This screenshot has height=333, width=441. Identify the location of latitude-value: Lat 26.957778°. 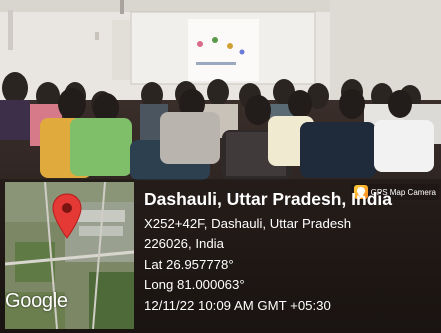
(189, 264).